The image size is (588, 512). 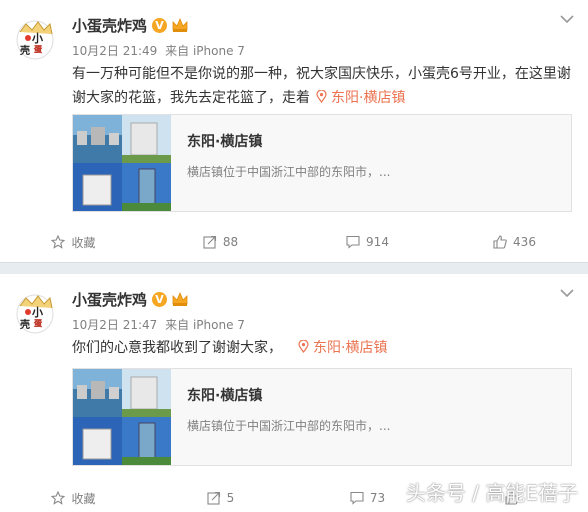 What do you see at coordinates (524, 242) in the screenshot?
I see `like-count: 436` at bounding box center [524, 242].